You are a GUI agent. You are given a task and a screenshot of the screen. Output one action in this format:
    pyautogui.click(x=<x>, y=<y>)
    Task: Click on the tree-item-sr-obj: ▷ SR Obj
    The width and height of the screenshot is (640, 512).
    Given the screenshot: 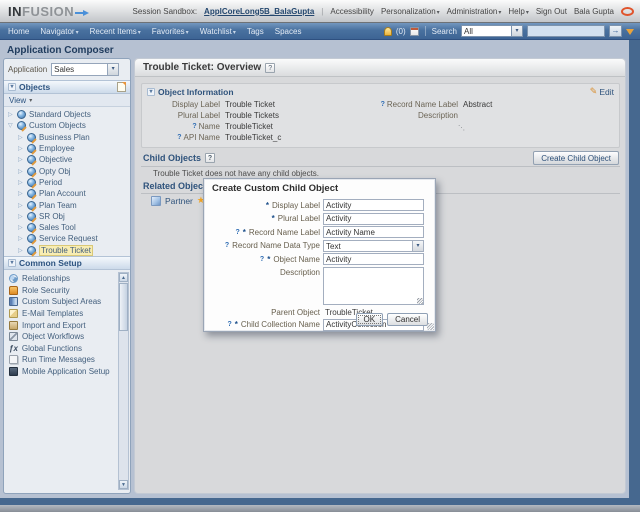 What is the action you would take?
    pyautogui.click(x=67, y=216)
    